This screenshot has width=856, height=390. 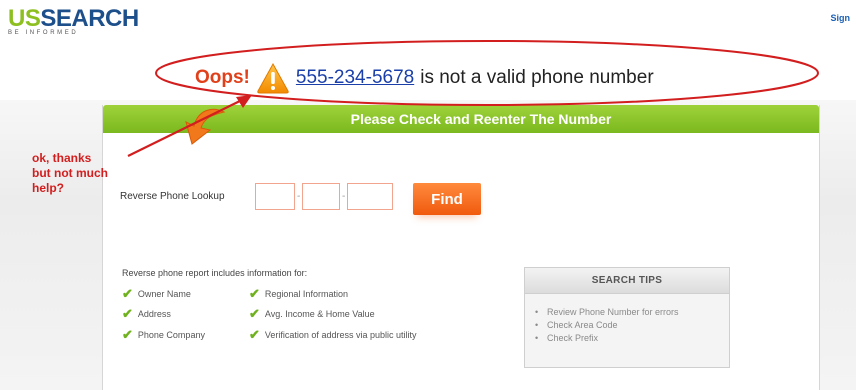 I want to click on feature-item: ✔ Address, so click(x=146, y=313).